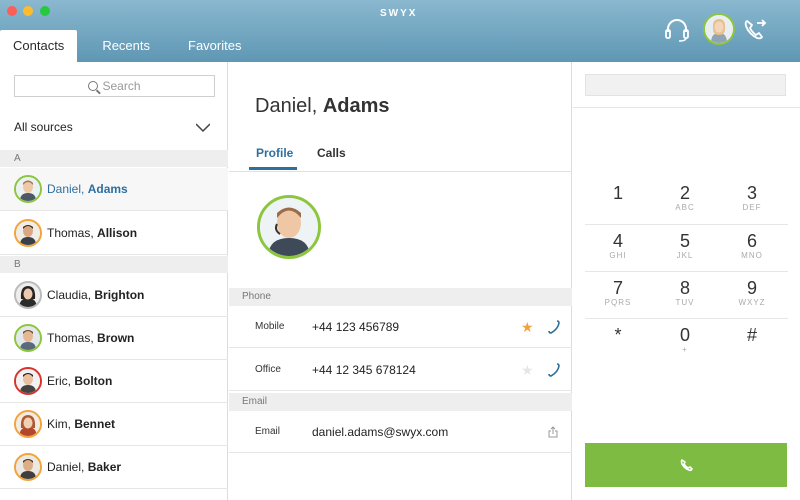 The width and height of the screenshot is (800, 500). I want to click on share-icon, so click(553, 432).